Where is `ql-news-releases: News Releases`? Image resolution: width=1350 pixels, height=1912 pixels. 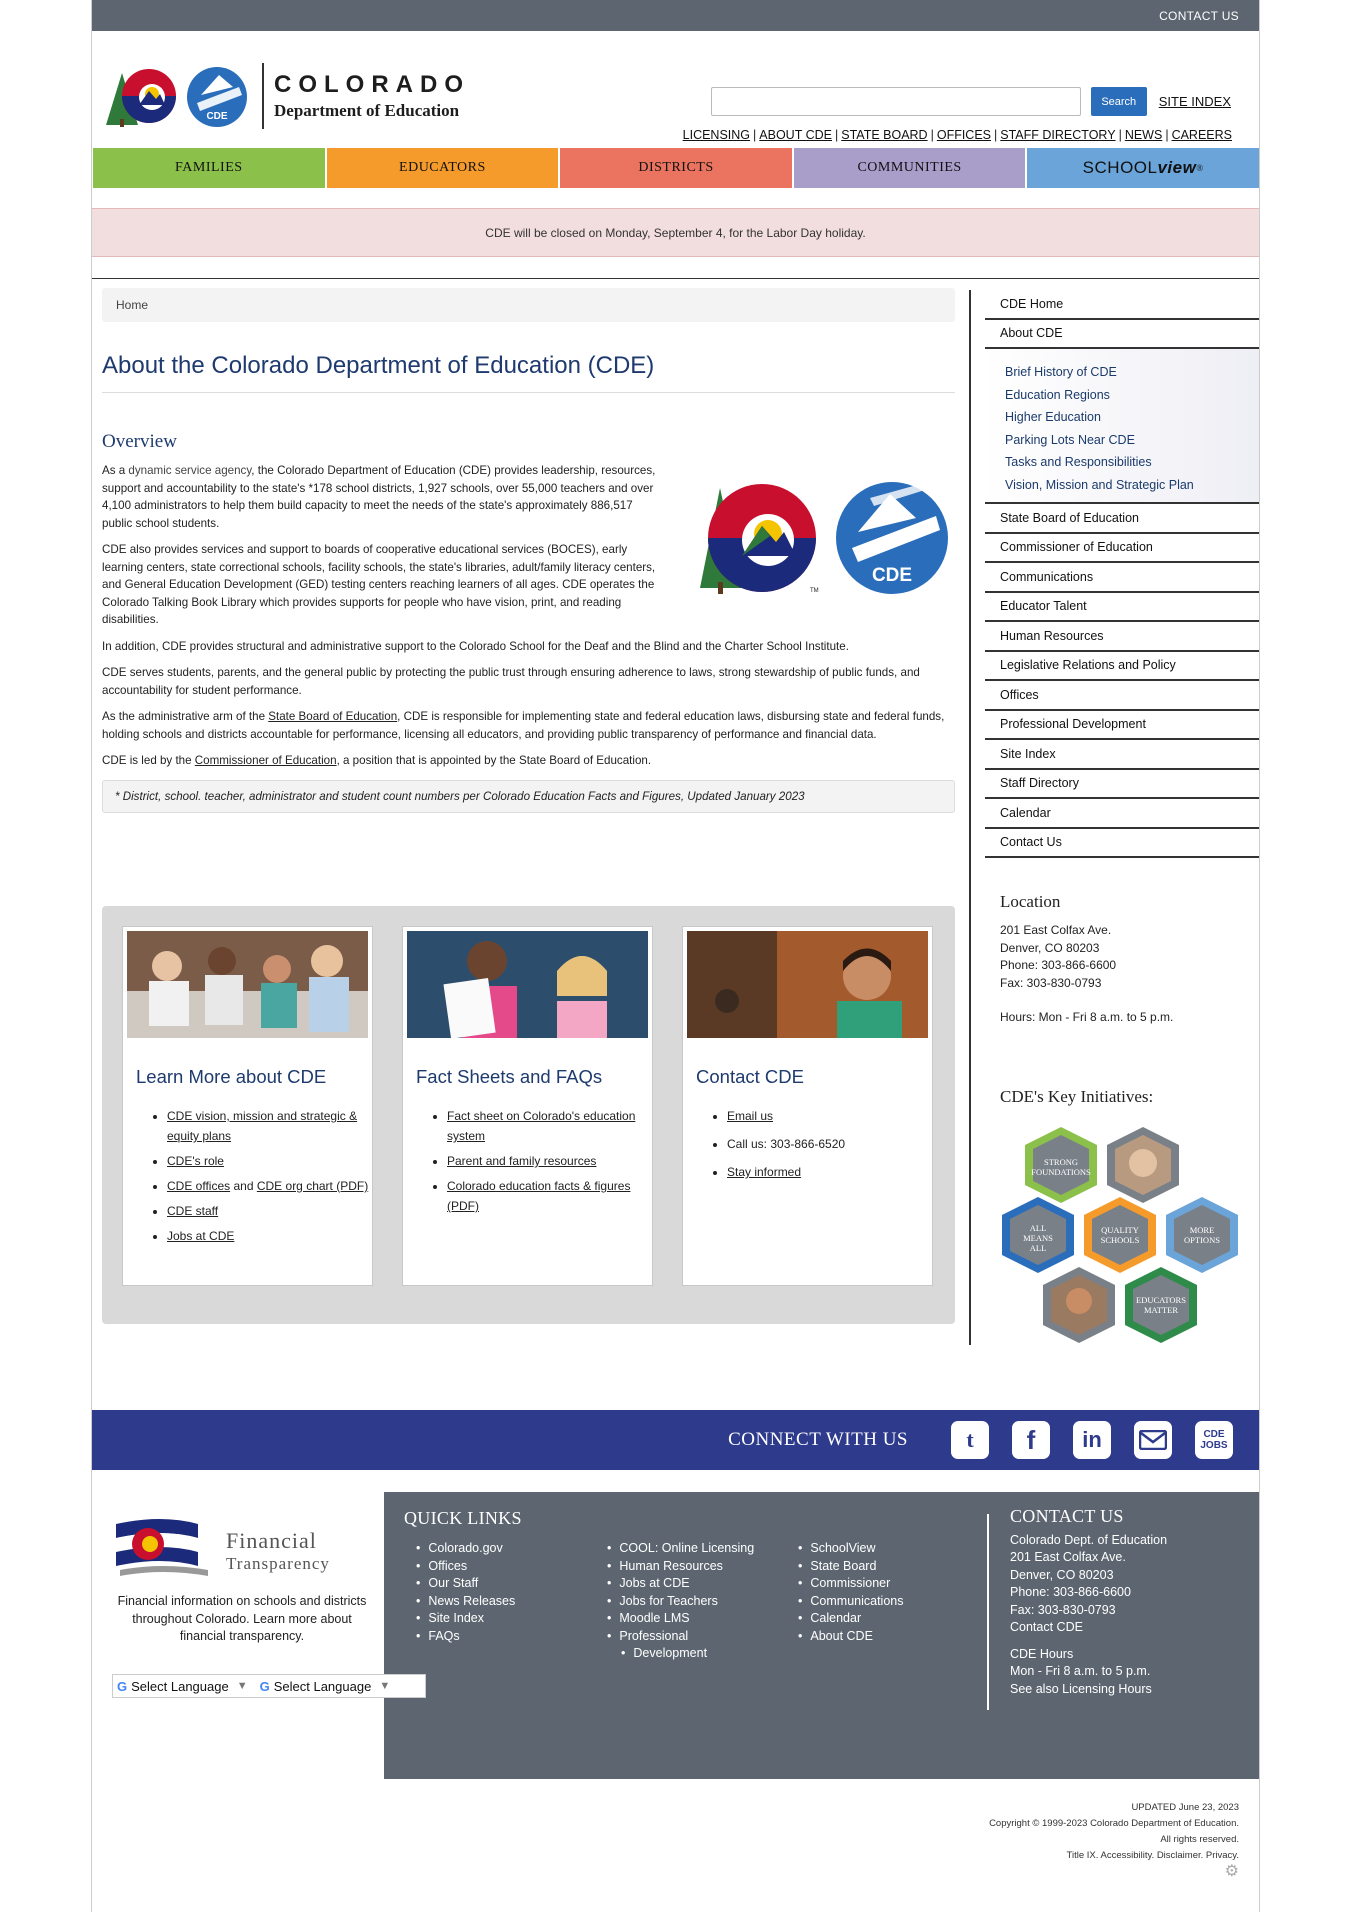 ql-news-releases: News Releases is located at coordinates (465, 1602).